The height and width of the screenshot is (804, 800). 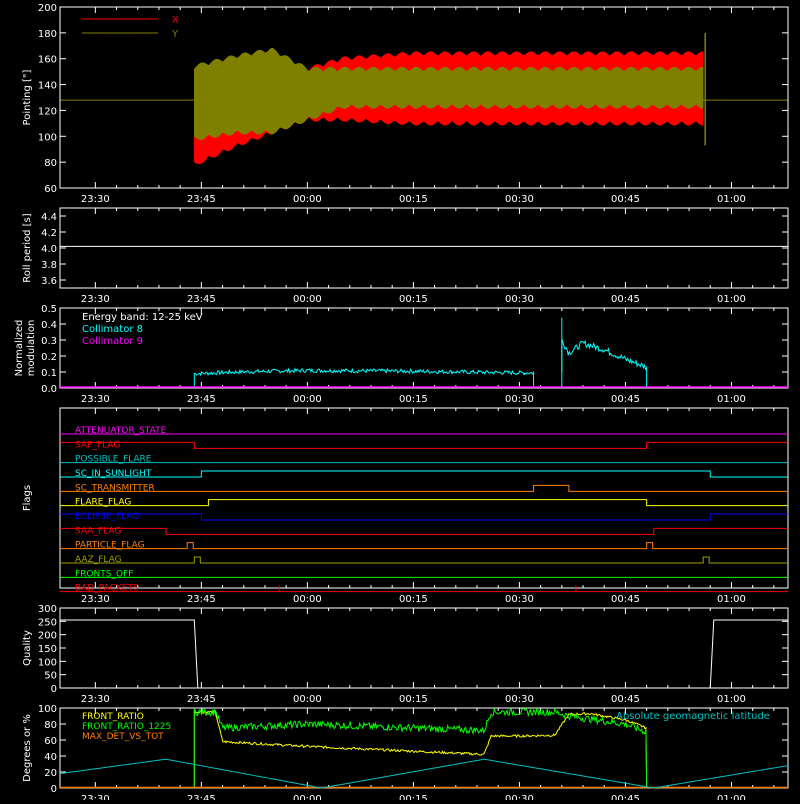 What do you see at coordinates (27, 498) in the screenshot?
I see `y-axis-label-flags: Flags` at bounding box center [27, 498].